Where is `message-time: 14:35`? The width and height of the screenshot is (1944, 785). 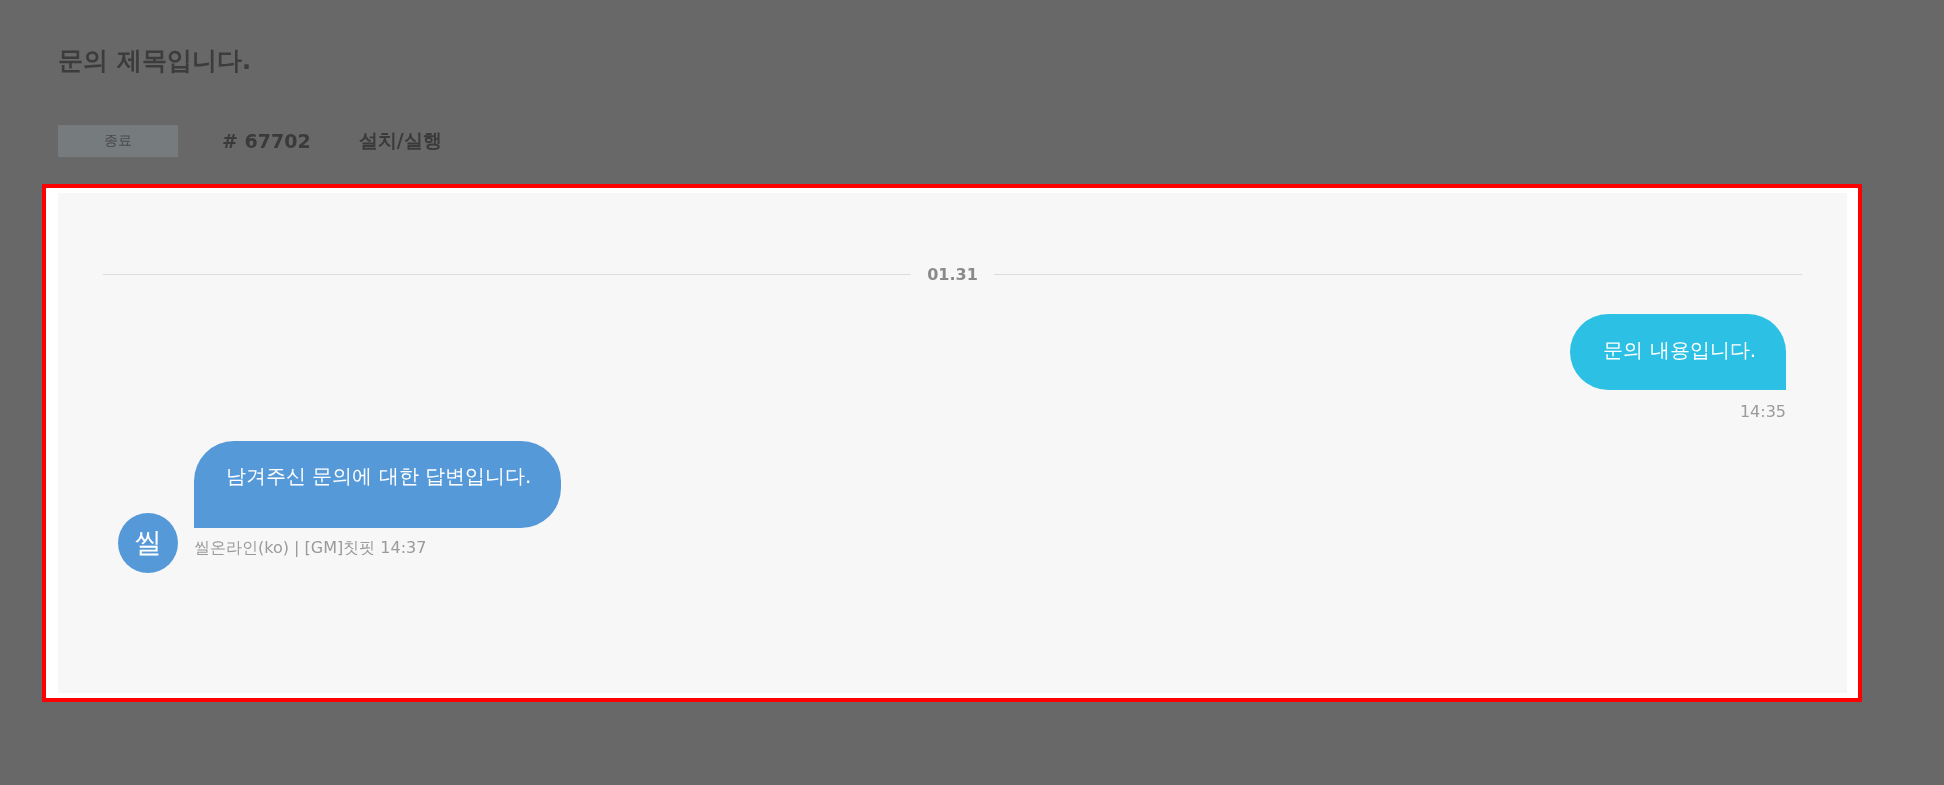 message-time: 14:35 is located at coordinates (1762, 411).